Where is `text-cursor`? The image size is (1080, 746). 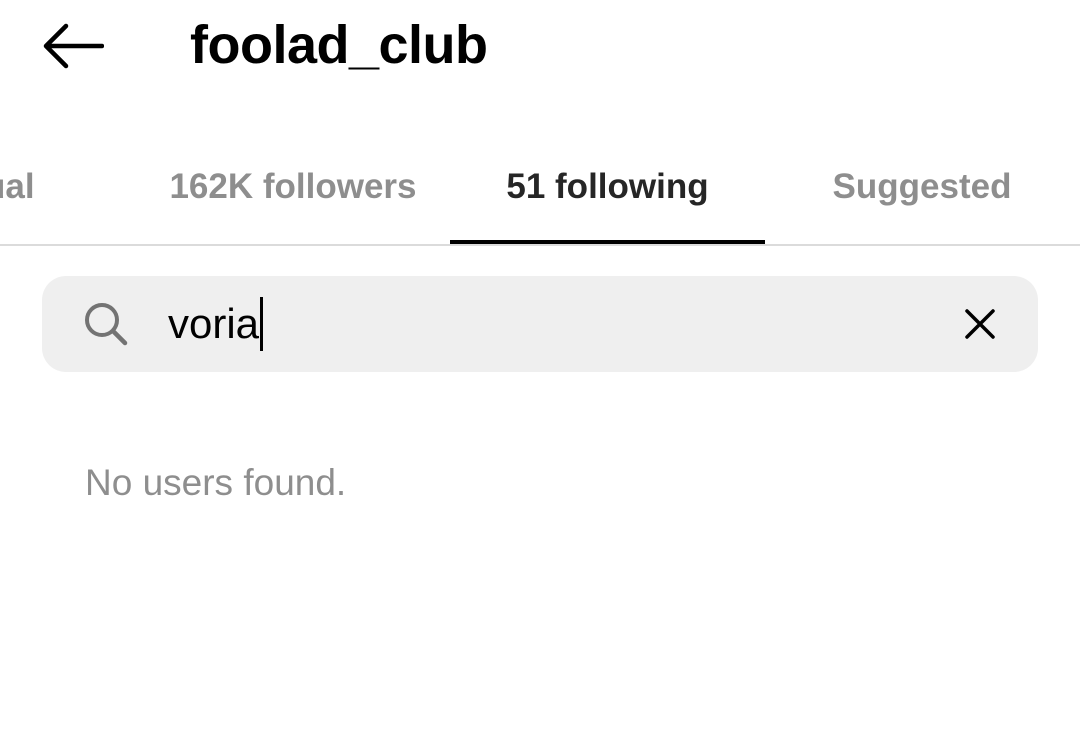 text-cursor is located at coordinates (262, 324).